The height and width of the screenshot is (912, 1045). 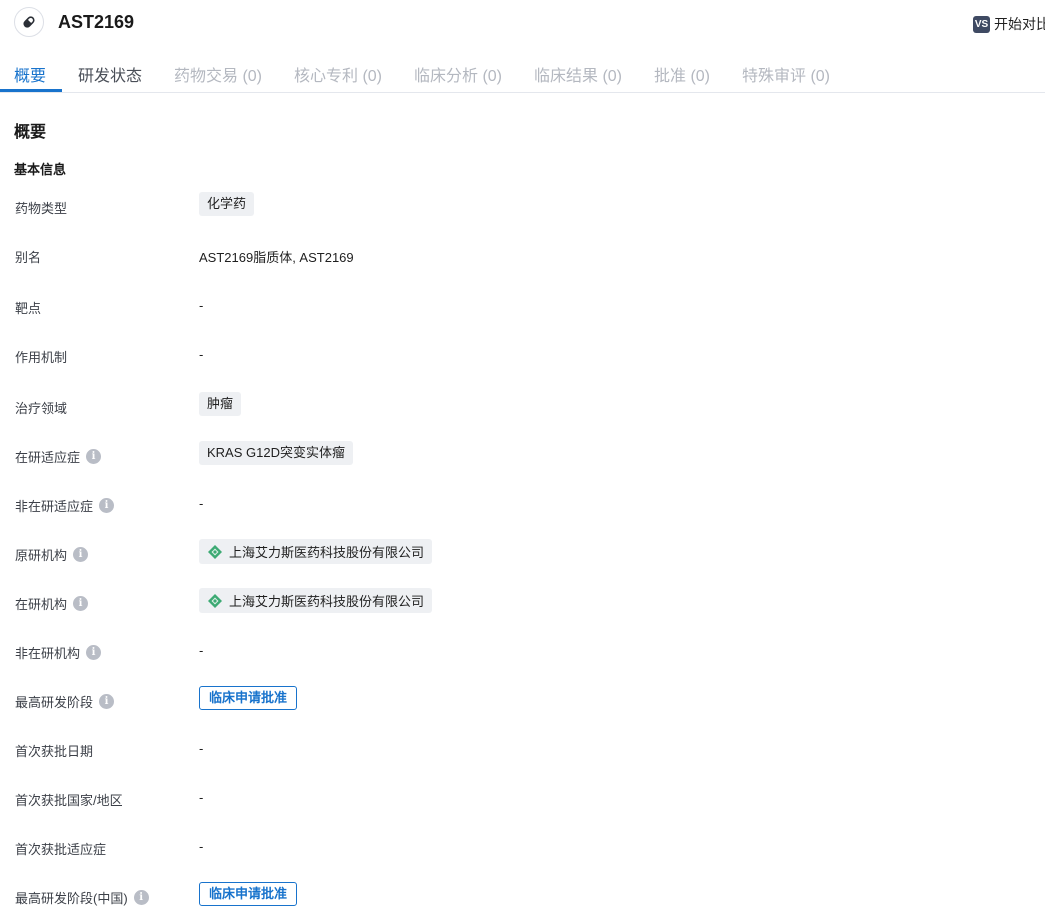 What do you see at coordinates (48, 653) in the screenshot?
I see `row-label-text: 非在研机构` at bounding box center [48, 653].